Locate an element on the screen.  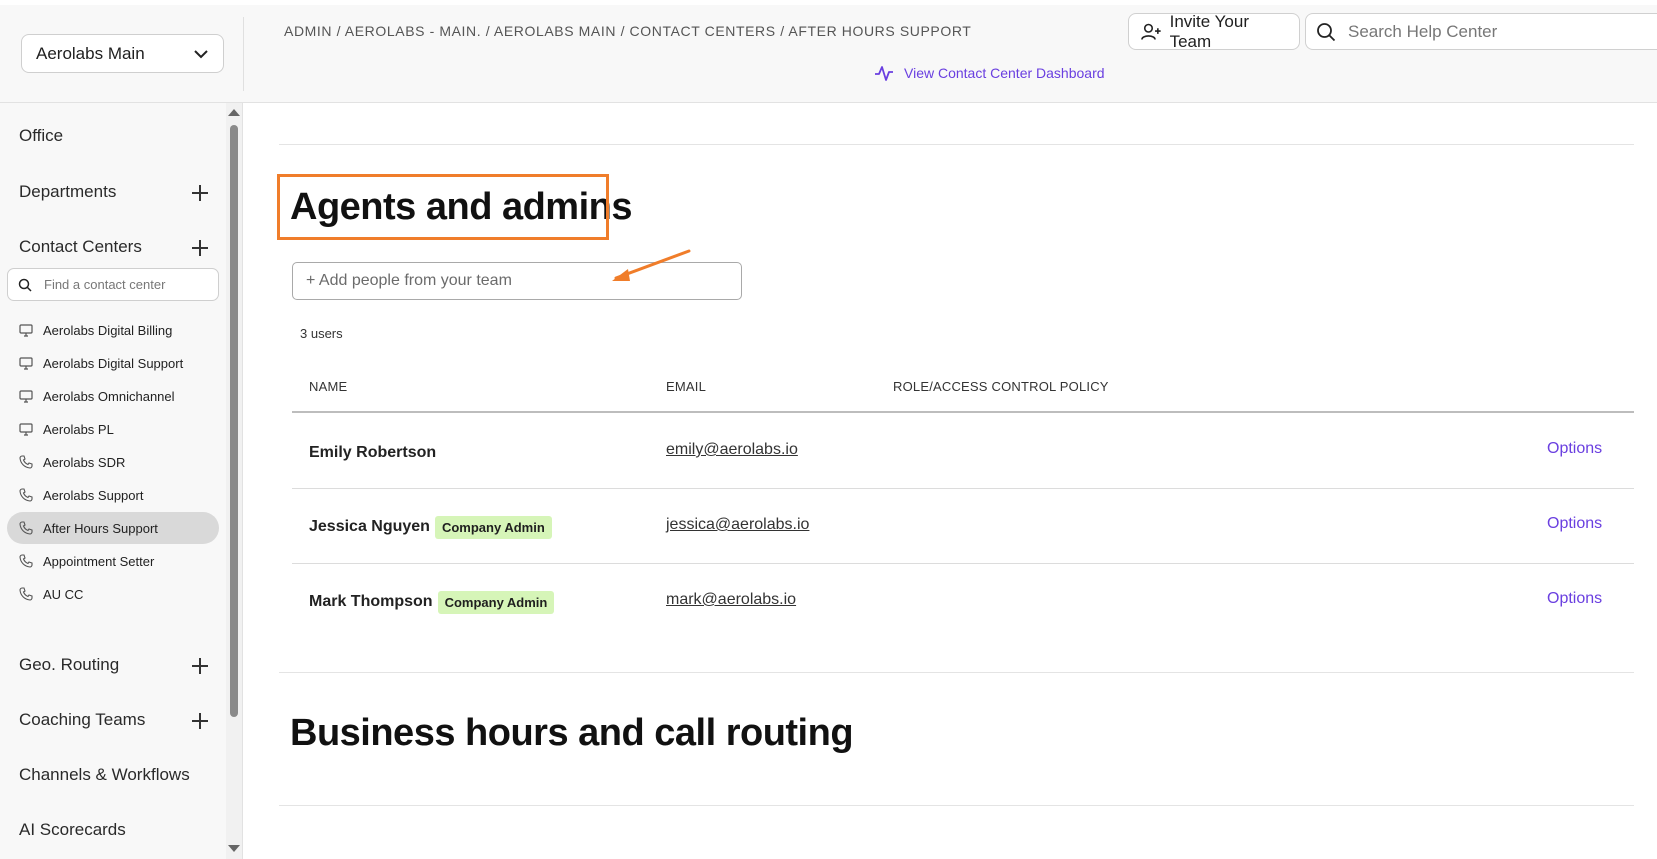
add-people-placeholder: + Add people from your team is located at coordinates (409, 280).